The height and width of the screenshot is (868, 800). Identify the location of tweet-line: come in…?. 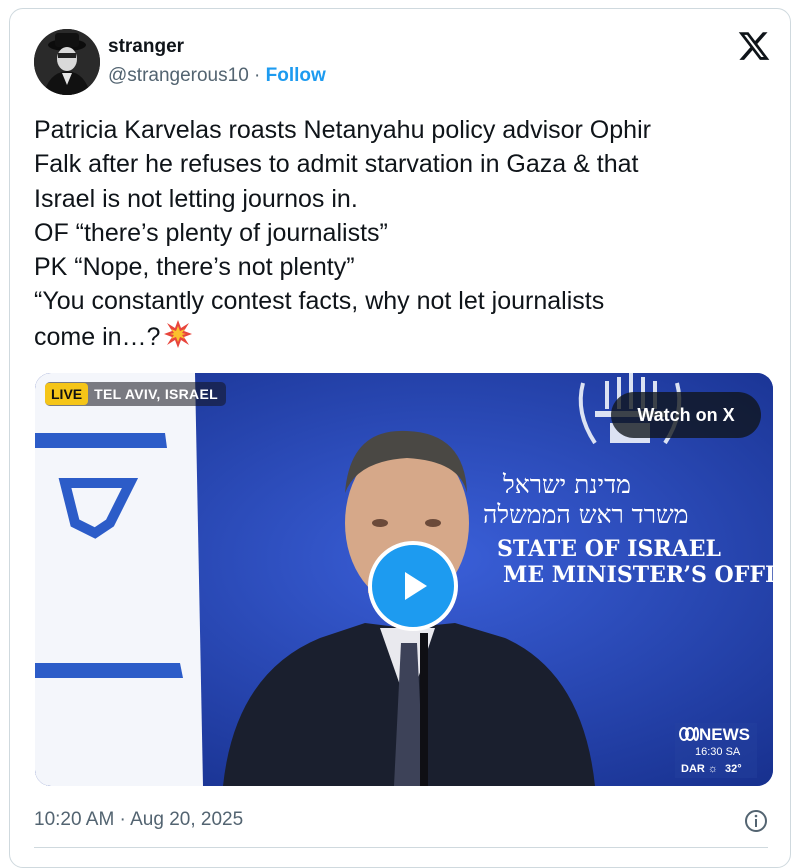
(97, 336).